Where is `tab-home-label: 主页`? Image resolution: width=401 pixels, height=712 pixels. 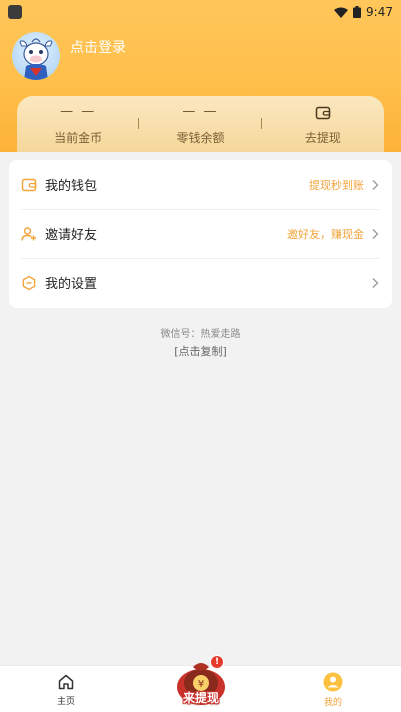
tab-home-label: 主页 is located at coordinates (65, 701).